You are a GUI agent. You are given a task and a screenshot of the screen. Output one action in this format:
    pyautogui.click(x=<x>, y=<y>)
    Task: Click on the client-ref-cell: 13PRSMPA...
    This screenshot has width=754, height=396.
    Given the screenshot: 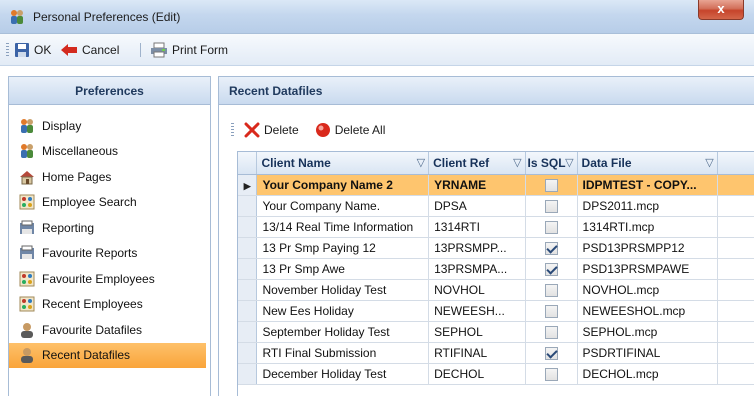 What is the action you would take?
    pyautogui.click(x=477, y=269)
    